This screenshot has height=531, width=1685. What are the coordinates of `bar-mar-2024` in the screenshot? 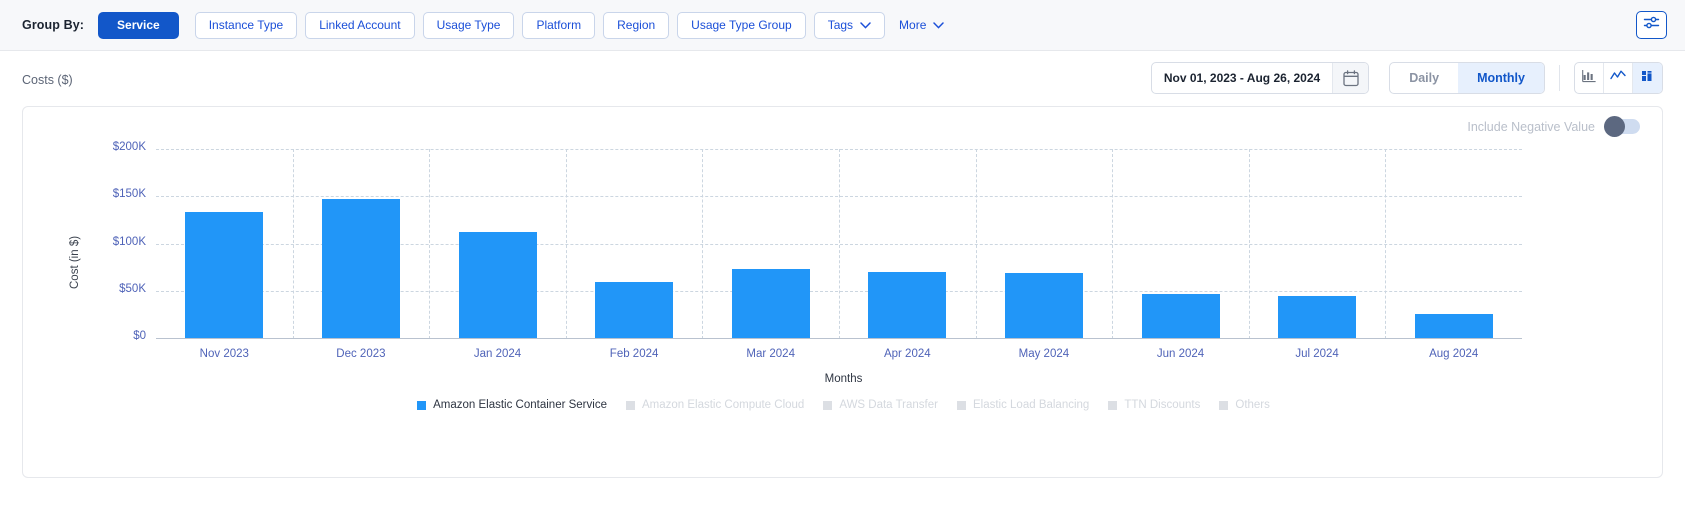 It's located at (770, 303).